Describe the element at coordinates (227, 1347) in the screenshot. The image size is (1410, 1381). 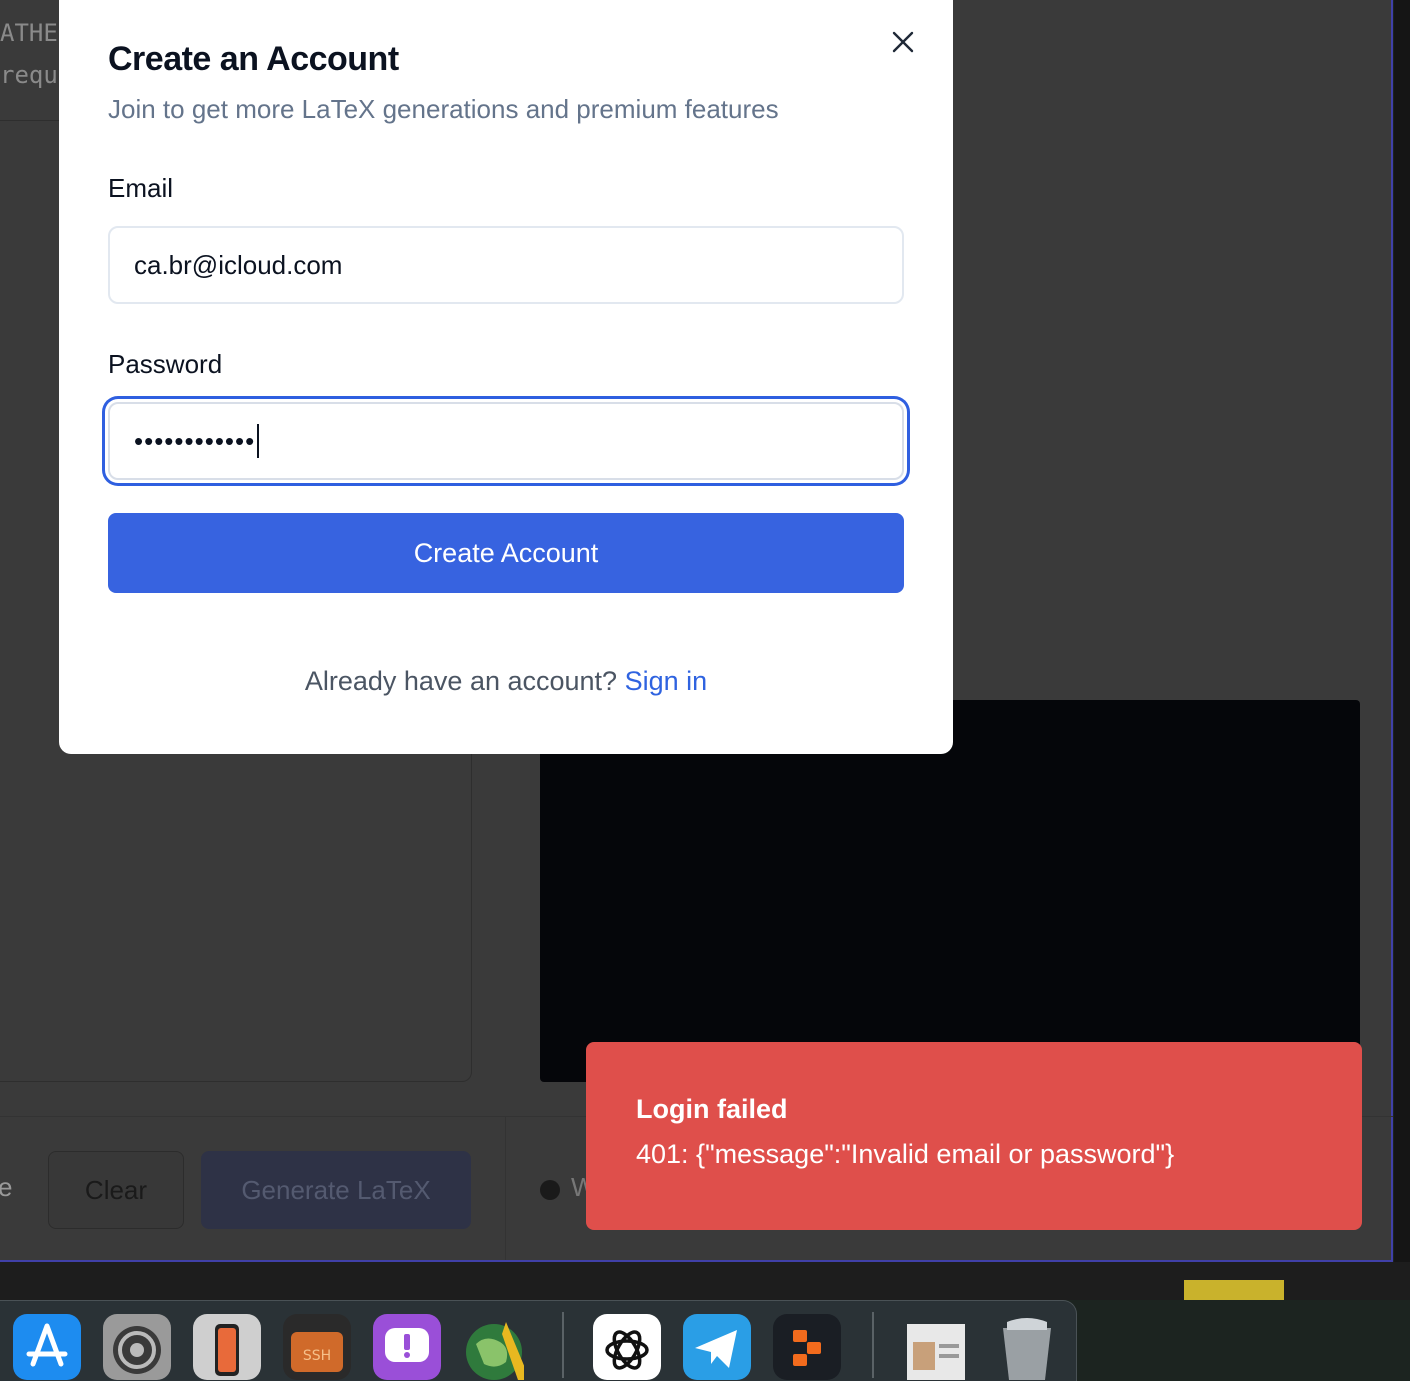
I see `iphone-mirroring-icon` at that location.